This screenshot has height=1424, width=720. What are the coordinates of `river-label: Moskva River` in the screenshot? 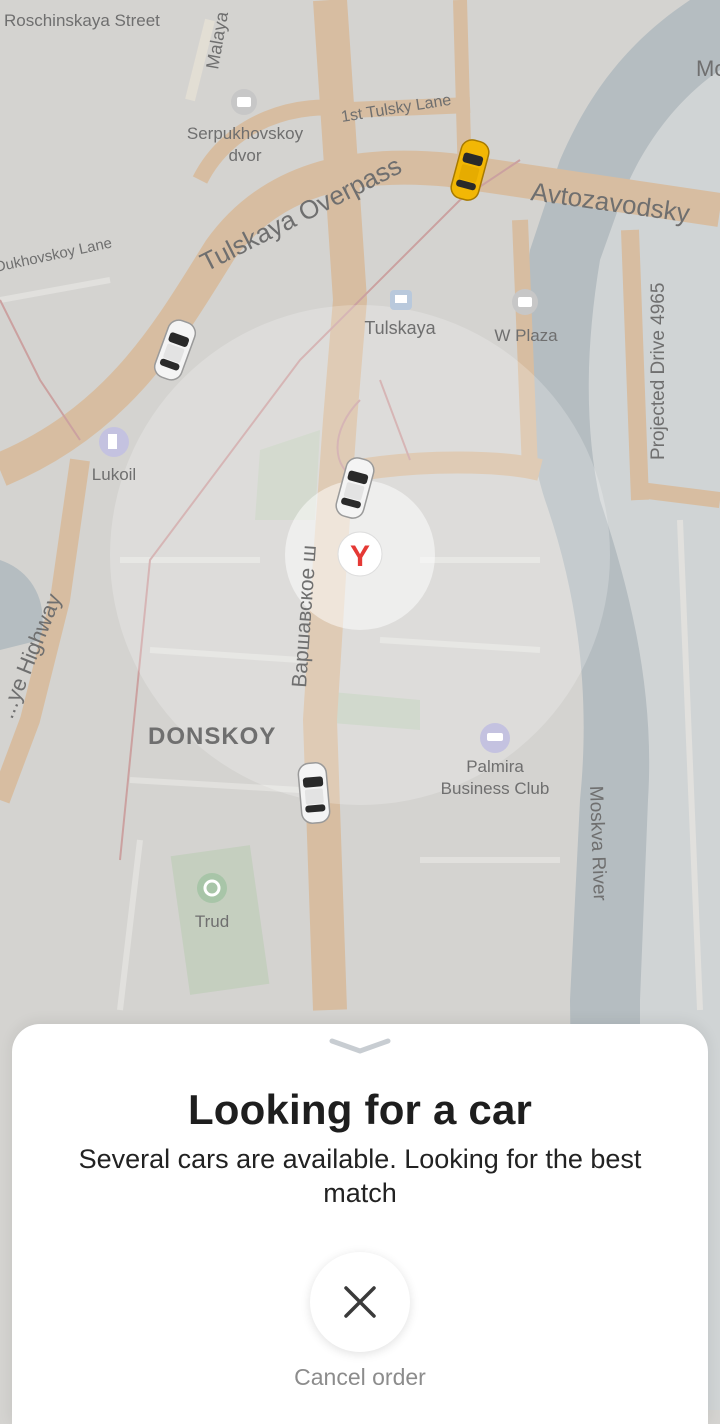 It's located at (597, 843).